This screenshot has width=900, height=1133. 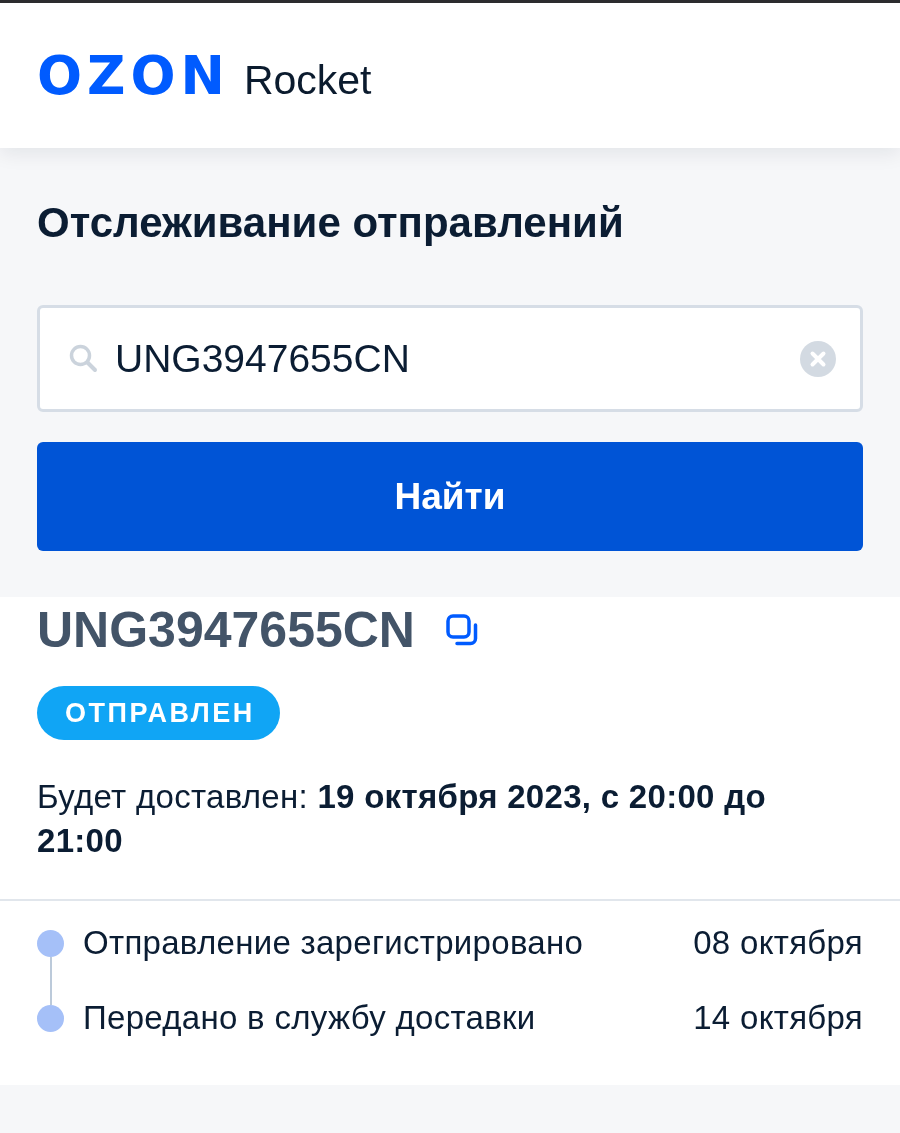 What do you see at coordinates (334, 943) in the screenshot?
I see `event-label: Отправление зарегистрировано` at bounding box center [334, 943].